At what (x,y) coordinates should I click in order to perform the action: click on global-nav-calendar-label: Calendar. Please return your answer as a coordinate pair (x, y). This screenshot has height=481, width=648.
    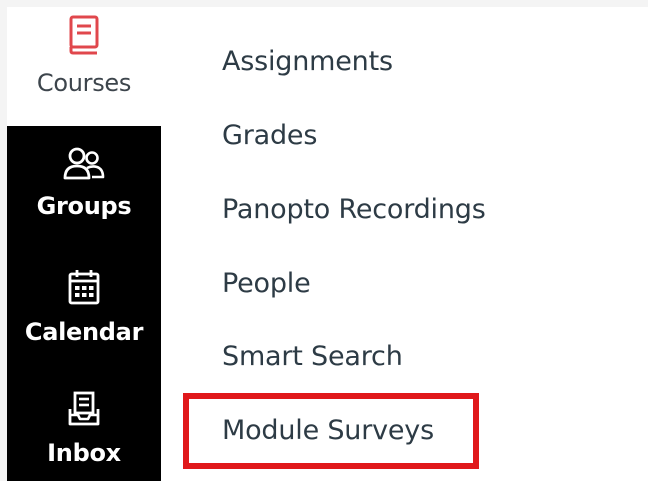
    Looking at the image, I should click on (84, 332).